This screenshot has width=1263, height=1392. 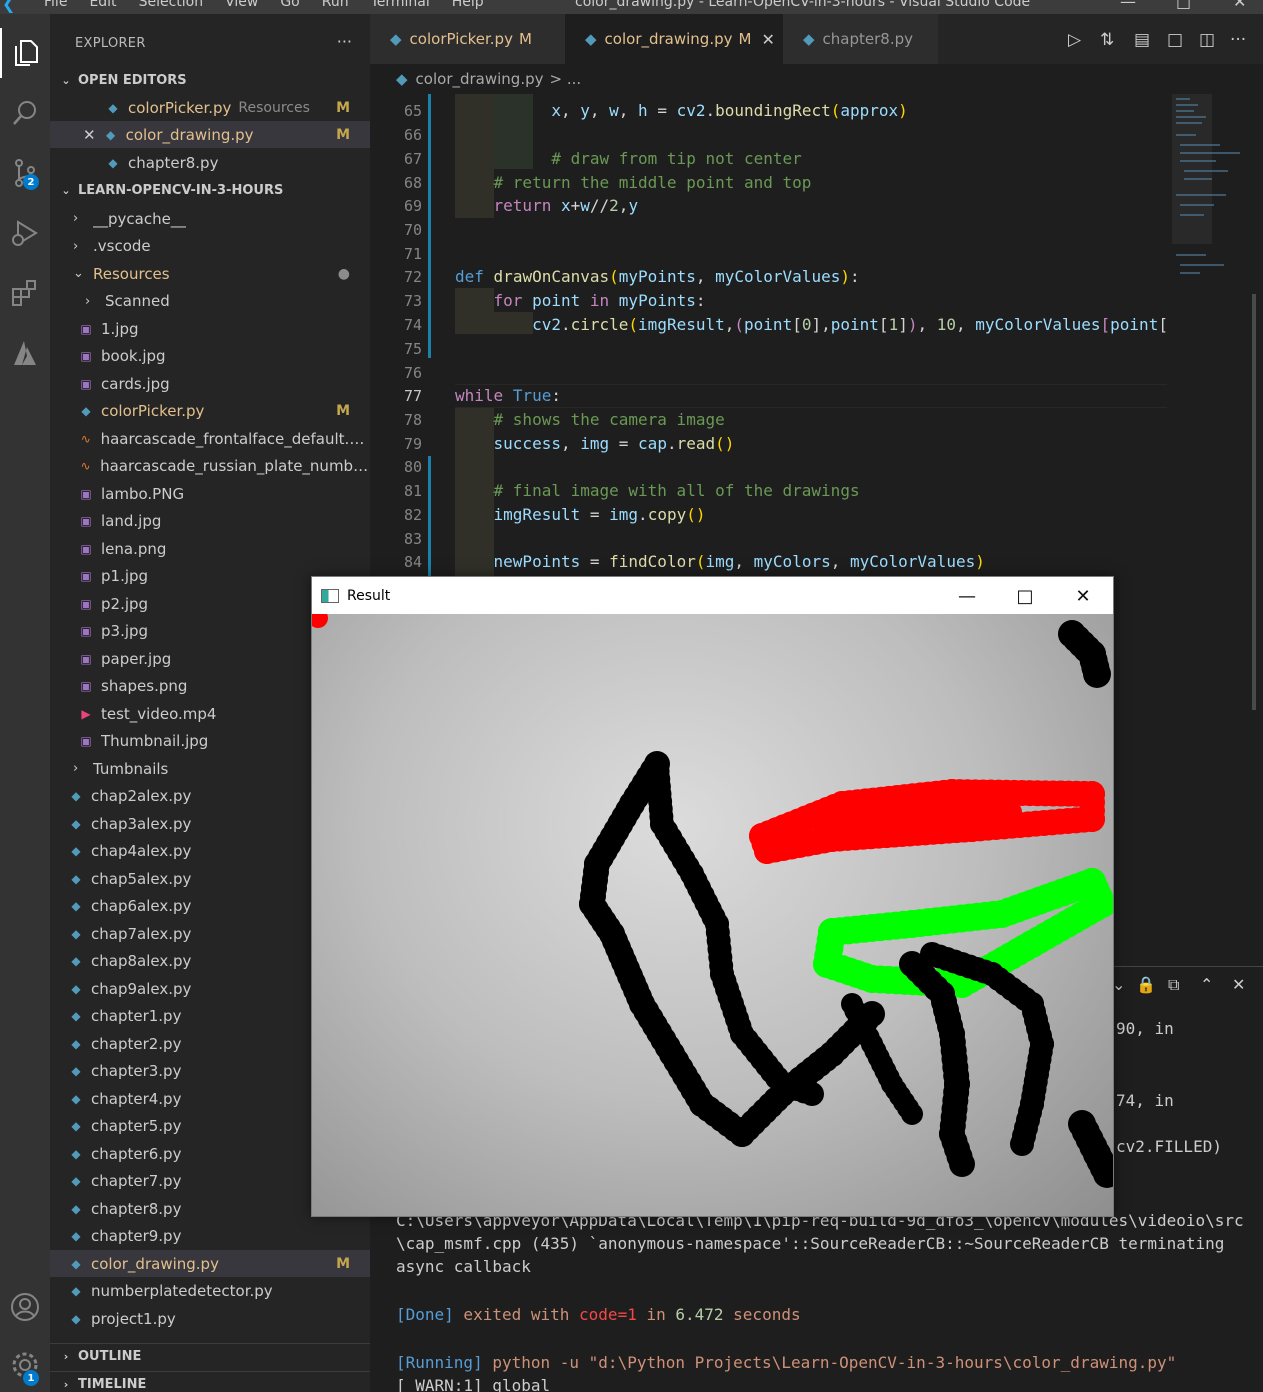 I want to click on extensions-icon, so click(x=25, y=293).